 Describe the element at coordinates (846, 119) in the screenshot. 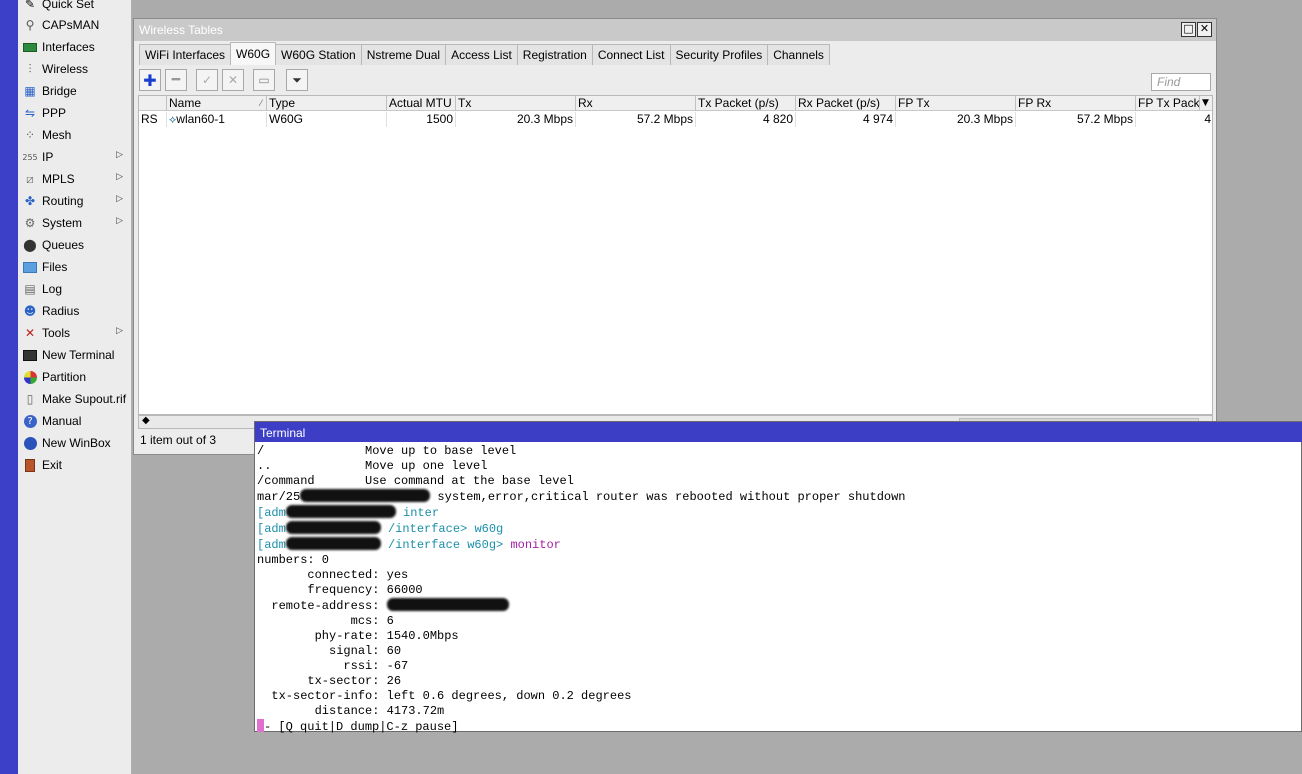

I see `cell-rx-packet: 4 974` at that location.